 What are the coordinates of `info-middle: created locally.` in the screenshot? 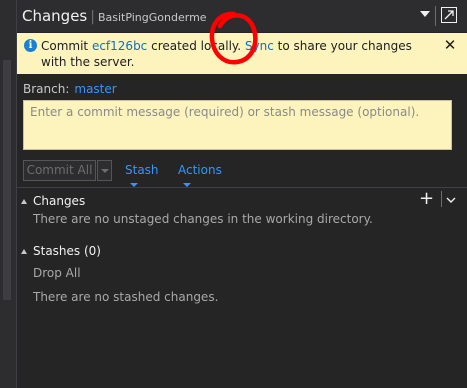 It's located at (196, 46).